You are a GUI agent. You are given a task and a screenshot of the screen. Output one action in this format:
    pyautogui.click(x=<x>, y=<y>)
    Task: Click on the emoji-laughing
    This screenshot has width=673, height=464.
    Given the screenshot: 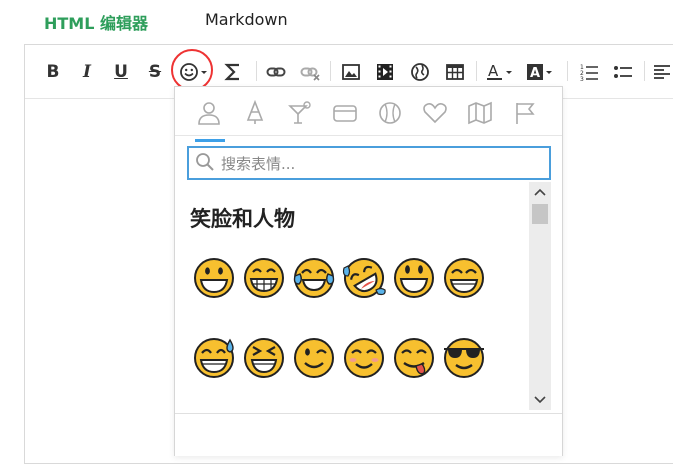 What is the action you would take?
    pyautogui.click(x=264, y=358)
    